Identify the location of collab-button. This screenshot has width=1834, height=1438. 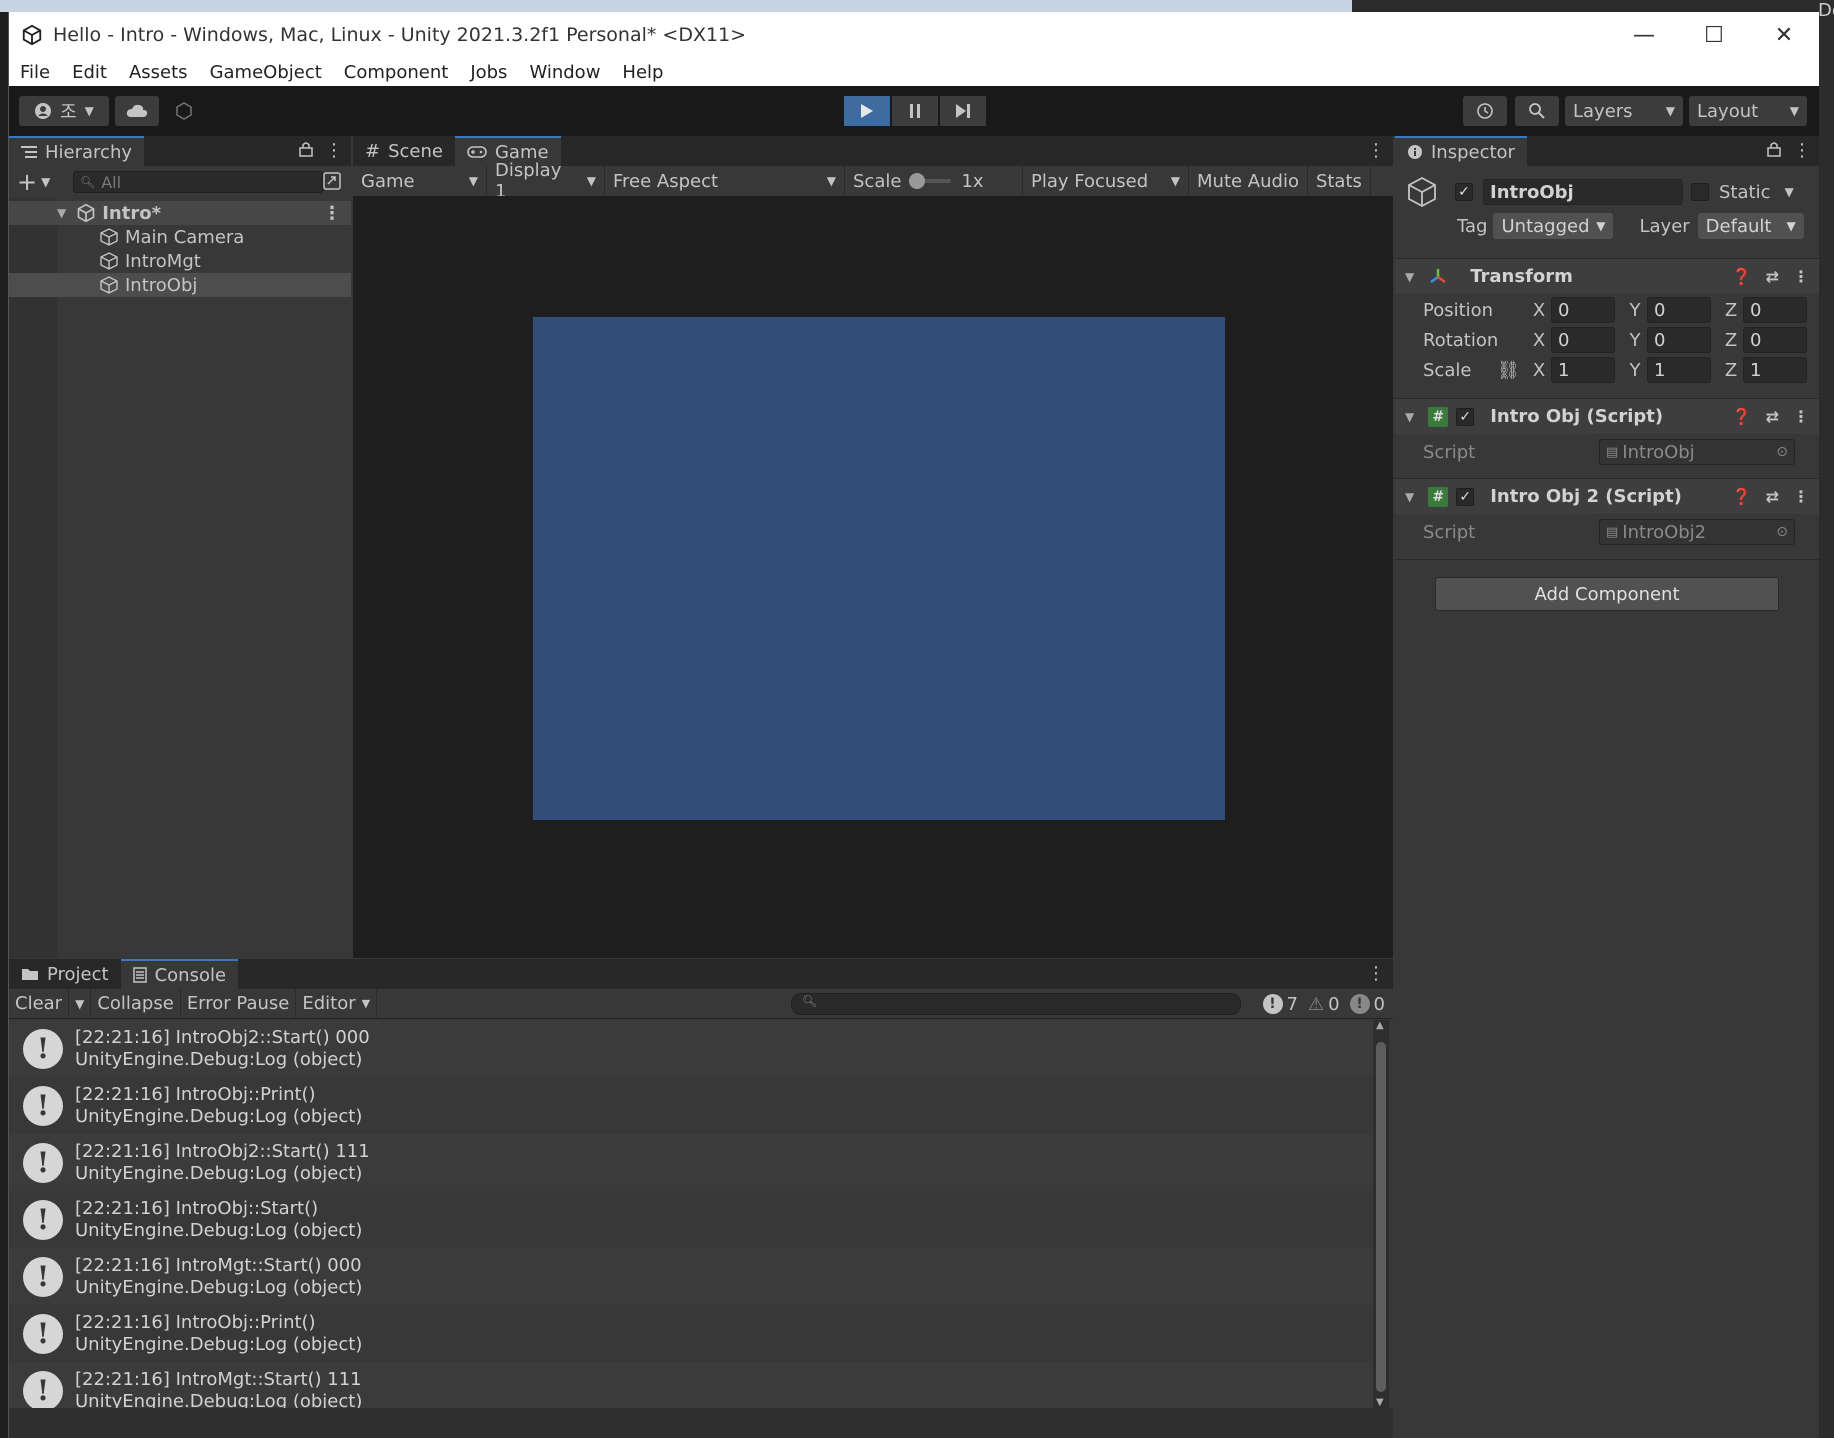
(184, 111).